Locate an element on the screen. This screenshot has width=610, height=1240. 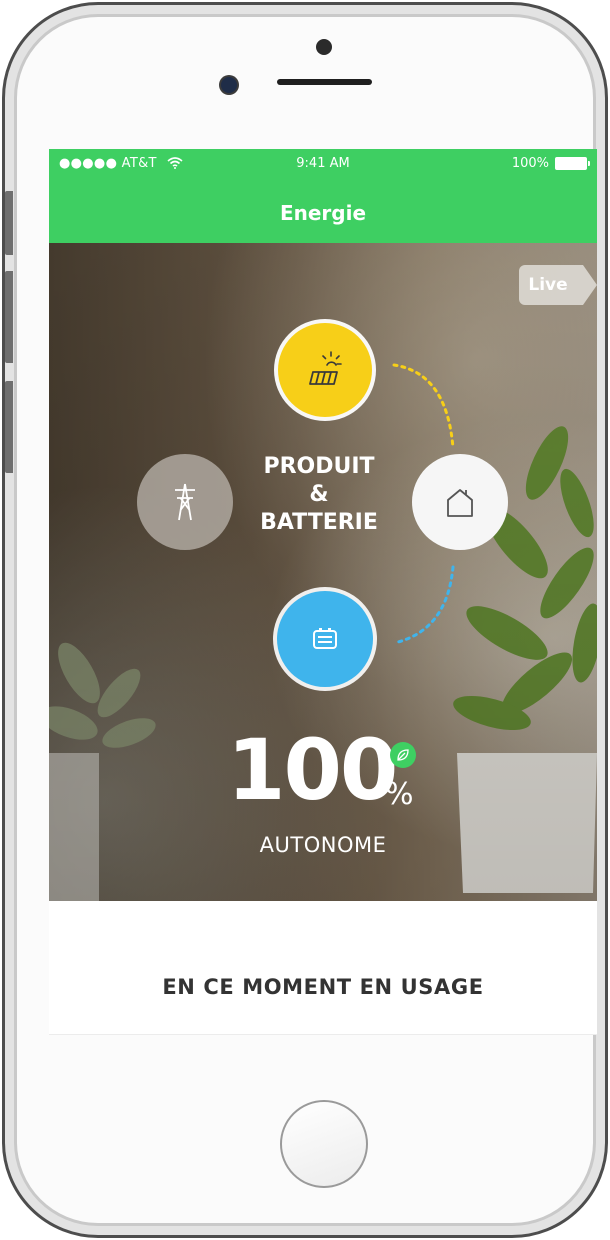
mute-switch is located at coordinates (9, 223).